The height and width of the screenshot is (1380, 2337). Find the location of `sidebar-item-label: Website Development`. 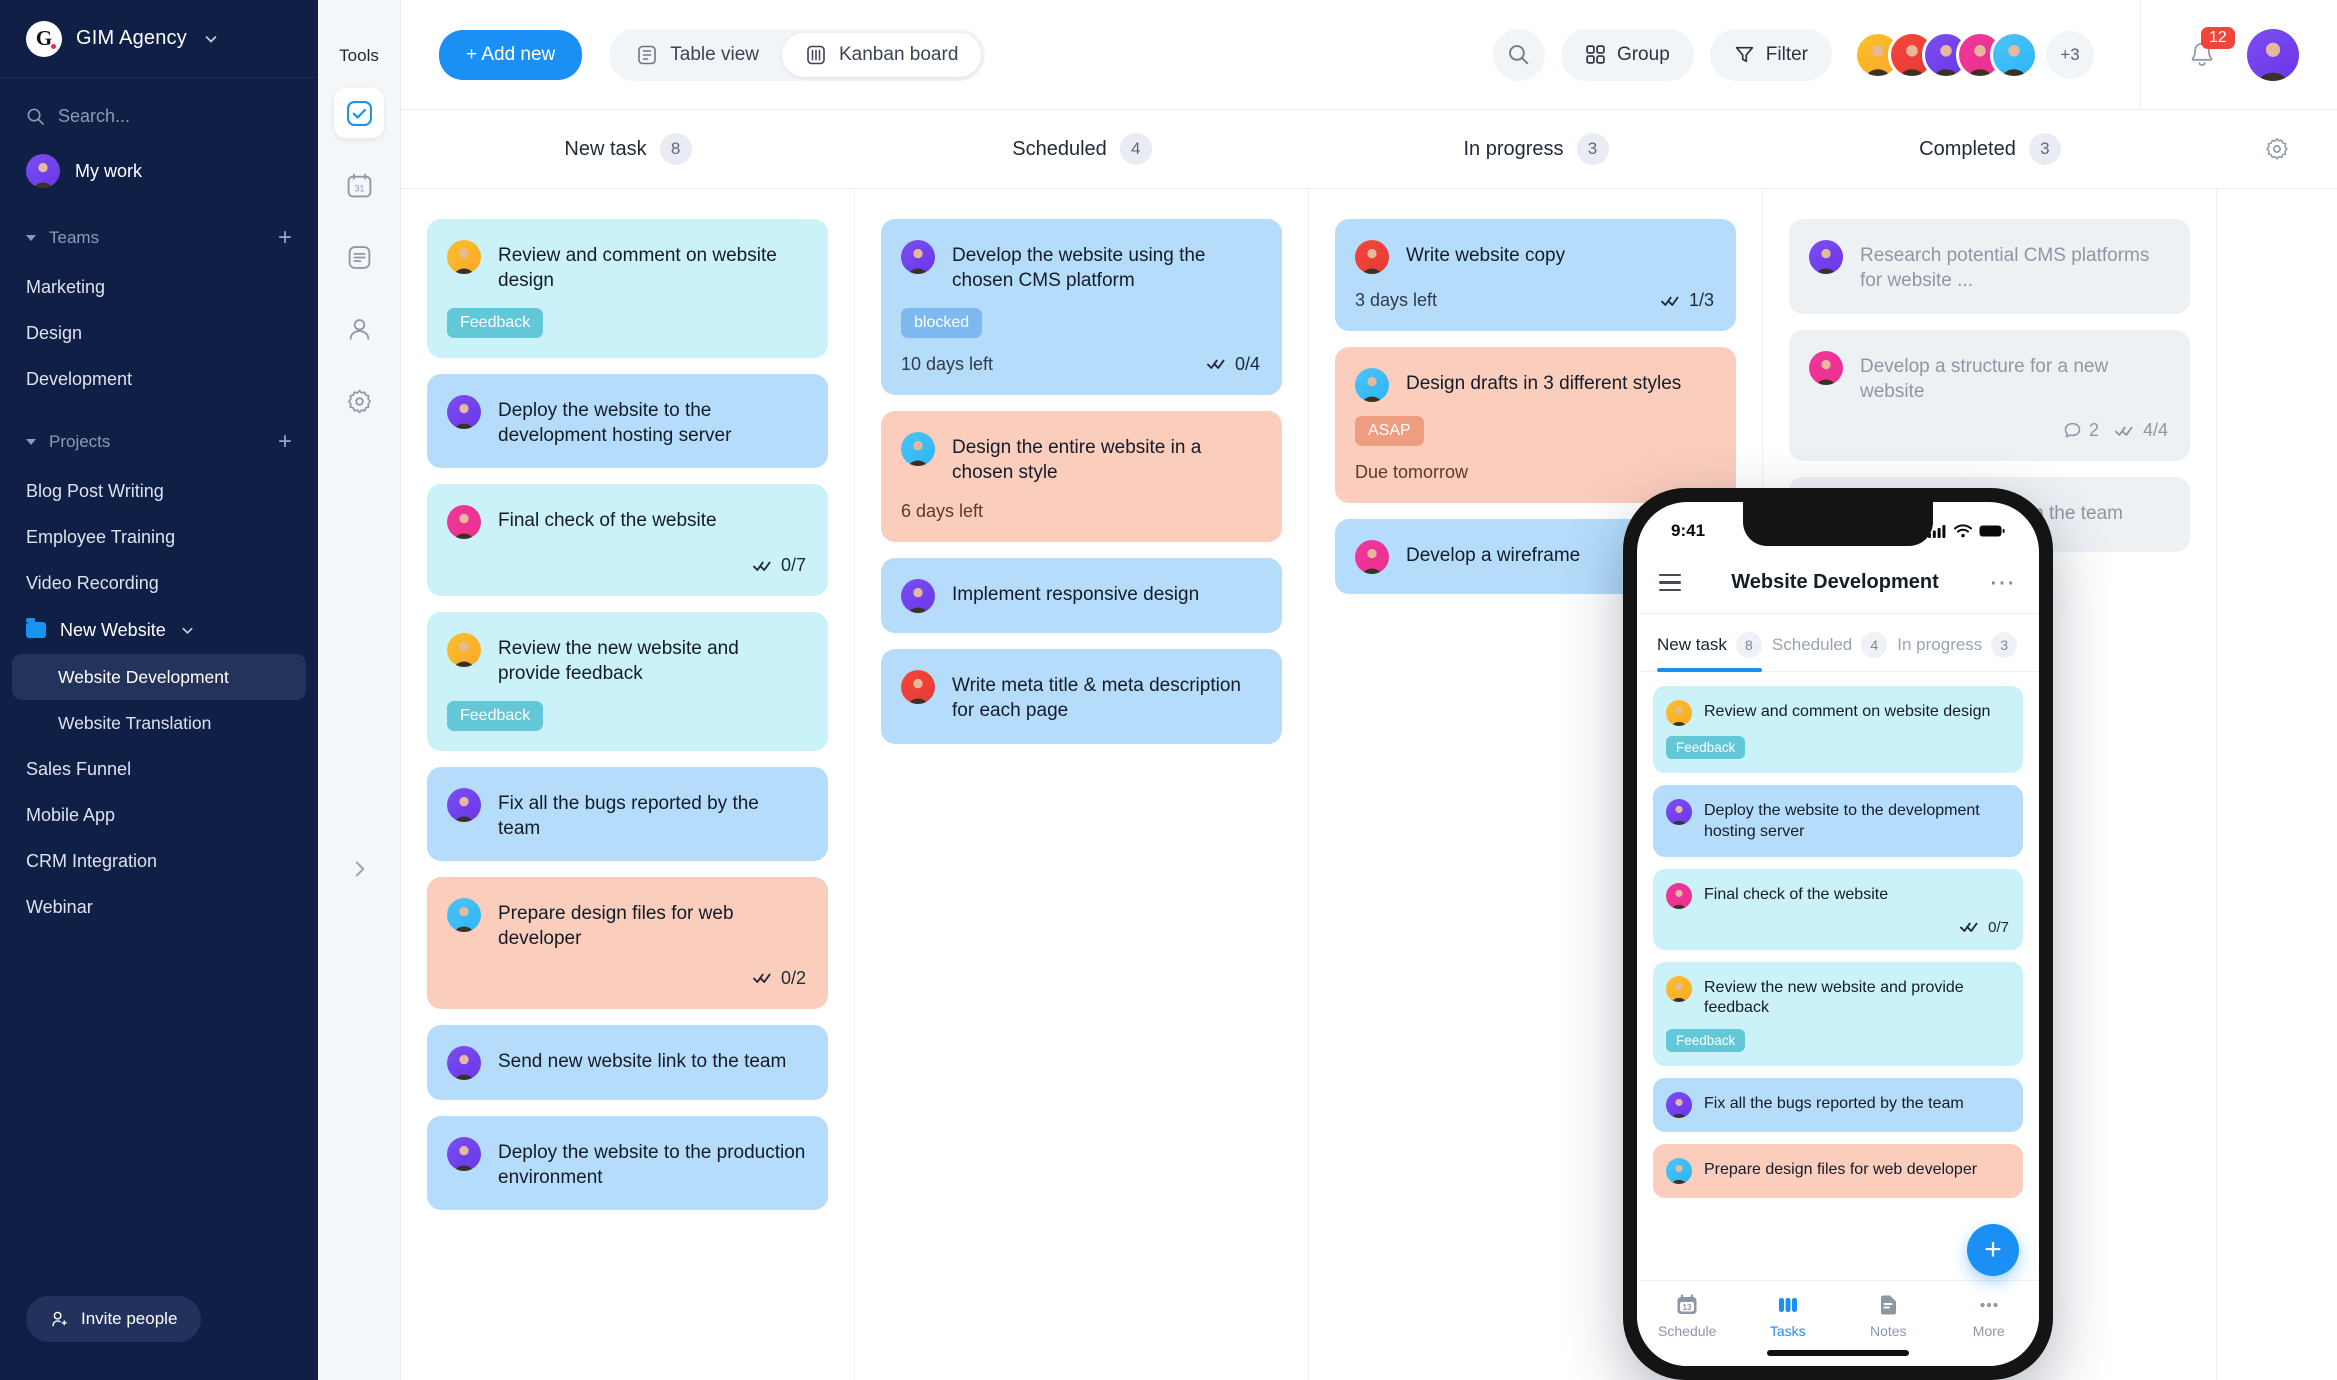

sidebar-item-label: Website Development is located at coordinates (143, 676).